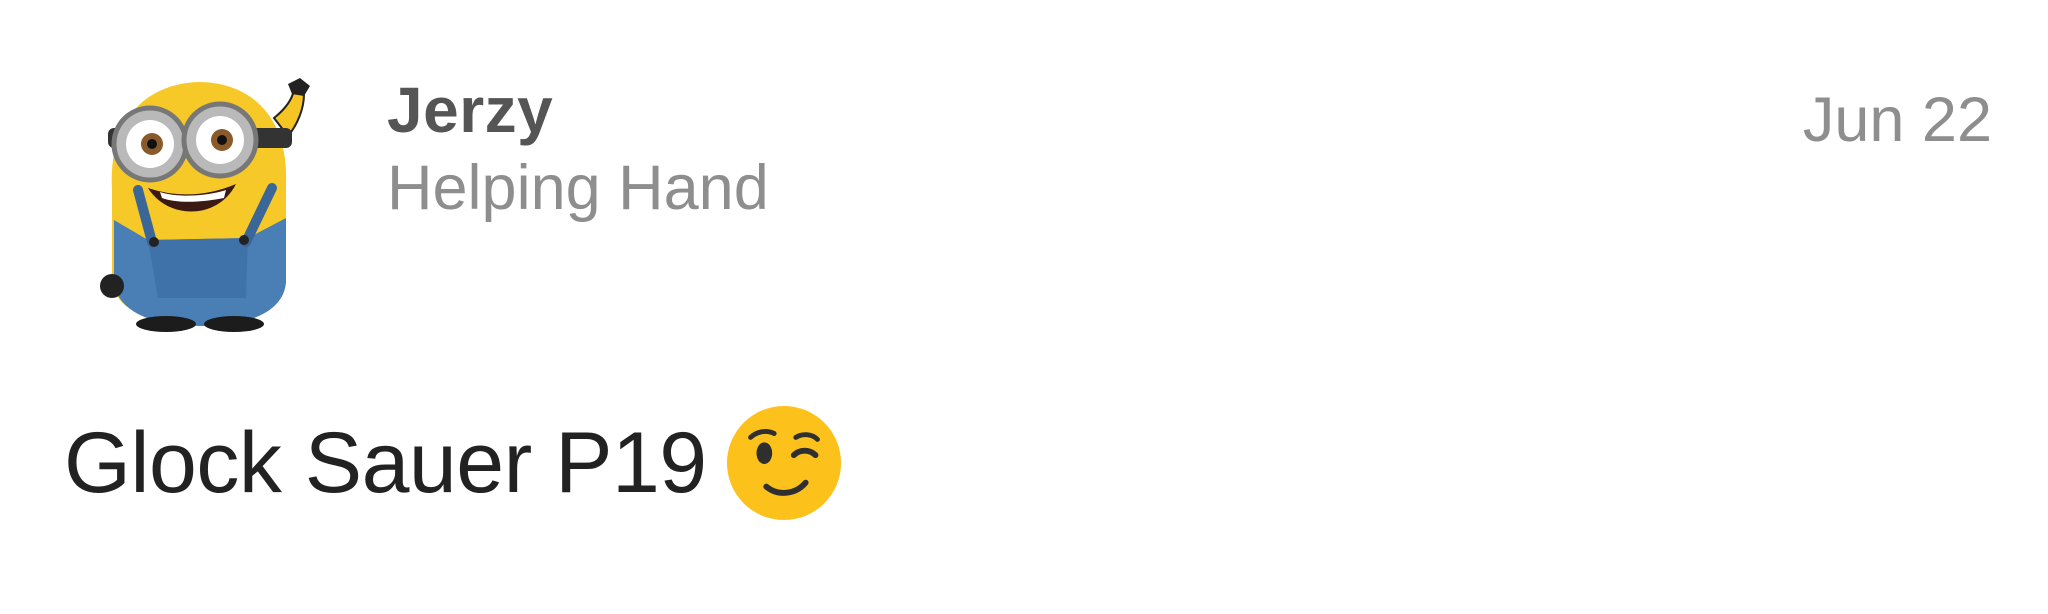  I want to click on winking-face-emoji-icon, so click(783, 463).